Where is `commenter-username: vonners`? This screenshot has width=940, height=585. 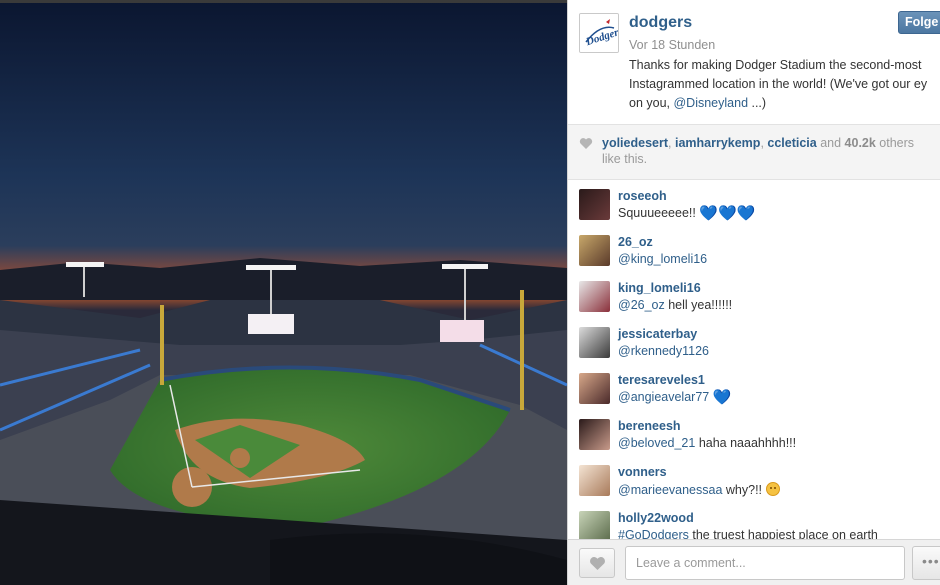
commenter-username: vonners is located at coordinates (642, 472).